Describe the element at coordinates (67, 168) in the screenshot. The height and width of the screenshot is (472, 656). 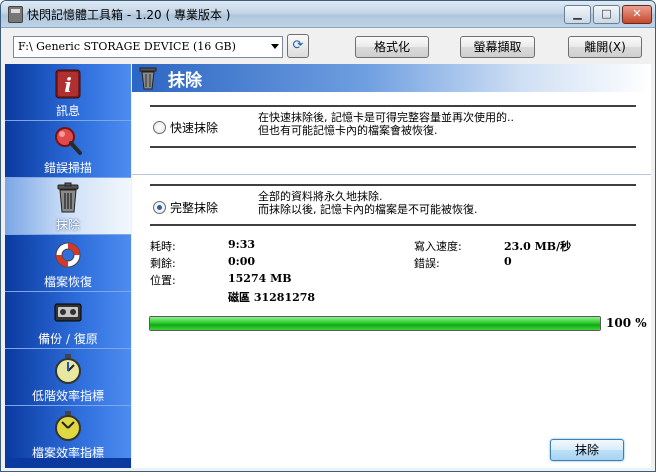
I see `sidebar-item-label: 錯誤掃描` at that location.